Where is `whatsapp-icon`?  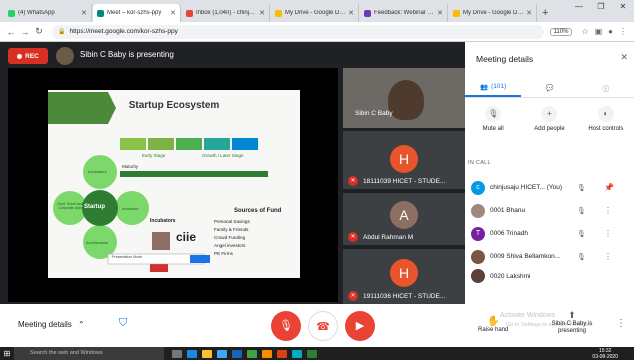 whatsapp-icon is located at coordinates (11, 13).